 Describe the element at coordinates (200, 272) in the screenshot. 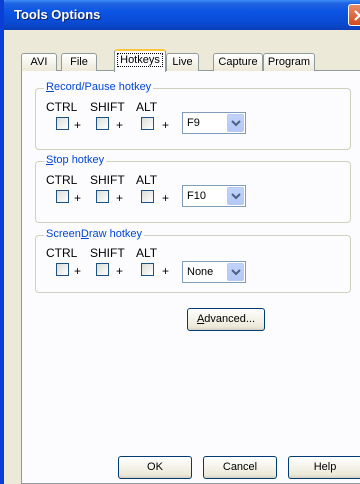

I see `key-select-value: None` at that location.